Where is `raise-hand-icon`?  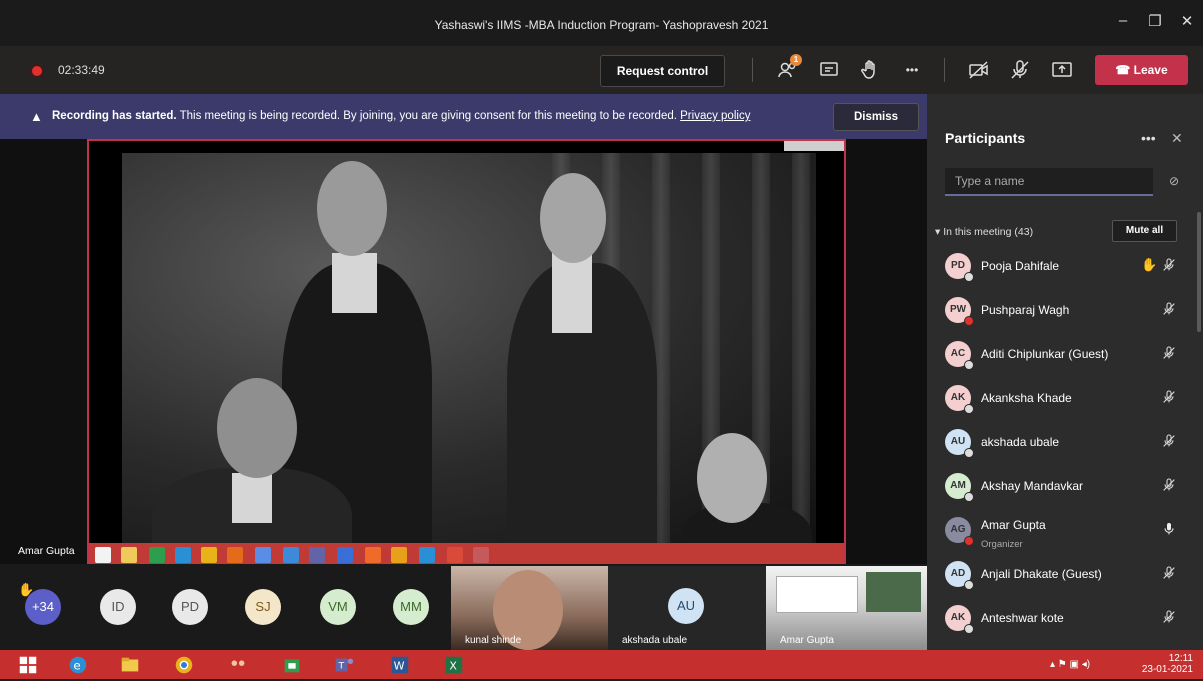
raise-hand-icon is located at coordinates (870, 70).